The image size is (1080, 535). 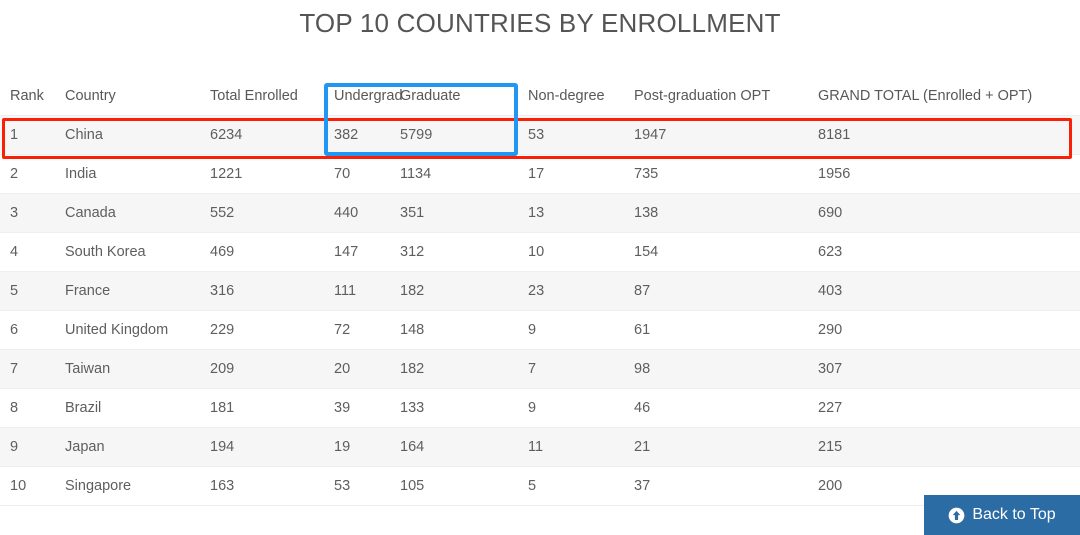 I want to click on cell-non-degree: 10, so click(x=571, y=252).